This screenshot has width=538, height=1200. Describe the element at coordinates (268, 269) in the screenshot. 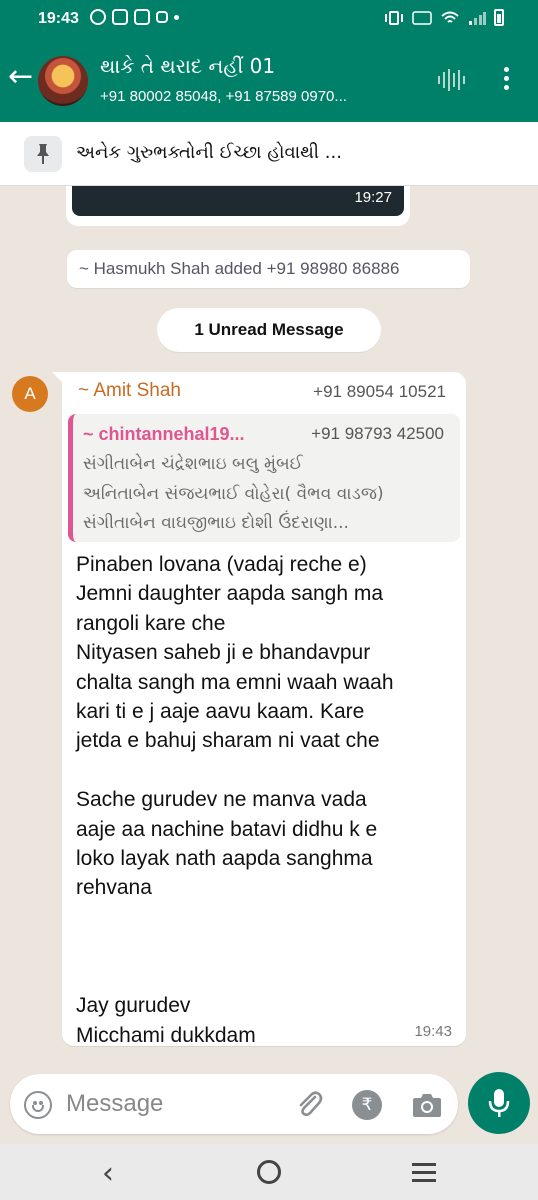

I see `system-message: ~ Hasmukh Shah added +91 98980 86886` at that location.